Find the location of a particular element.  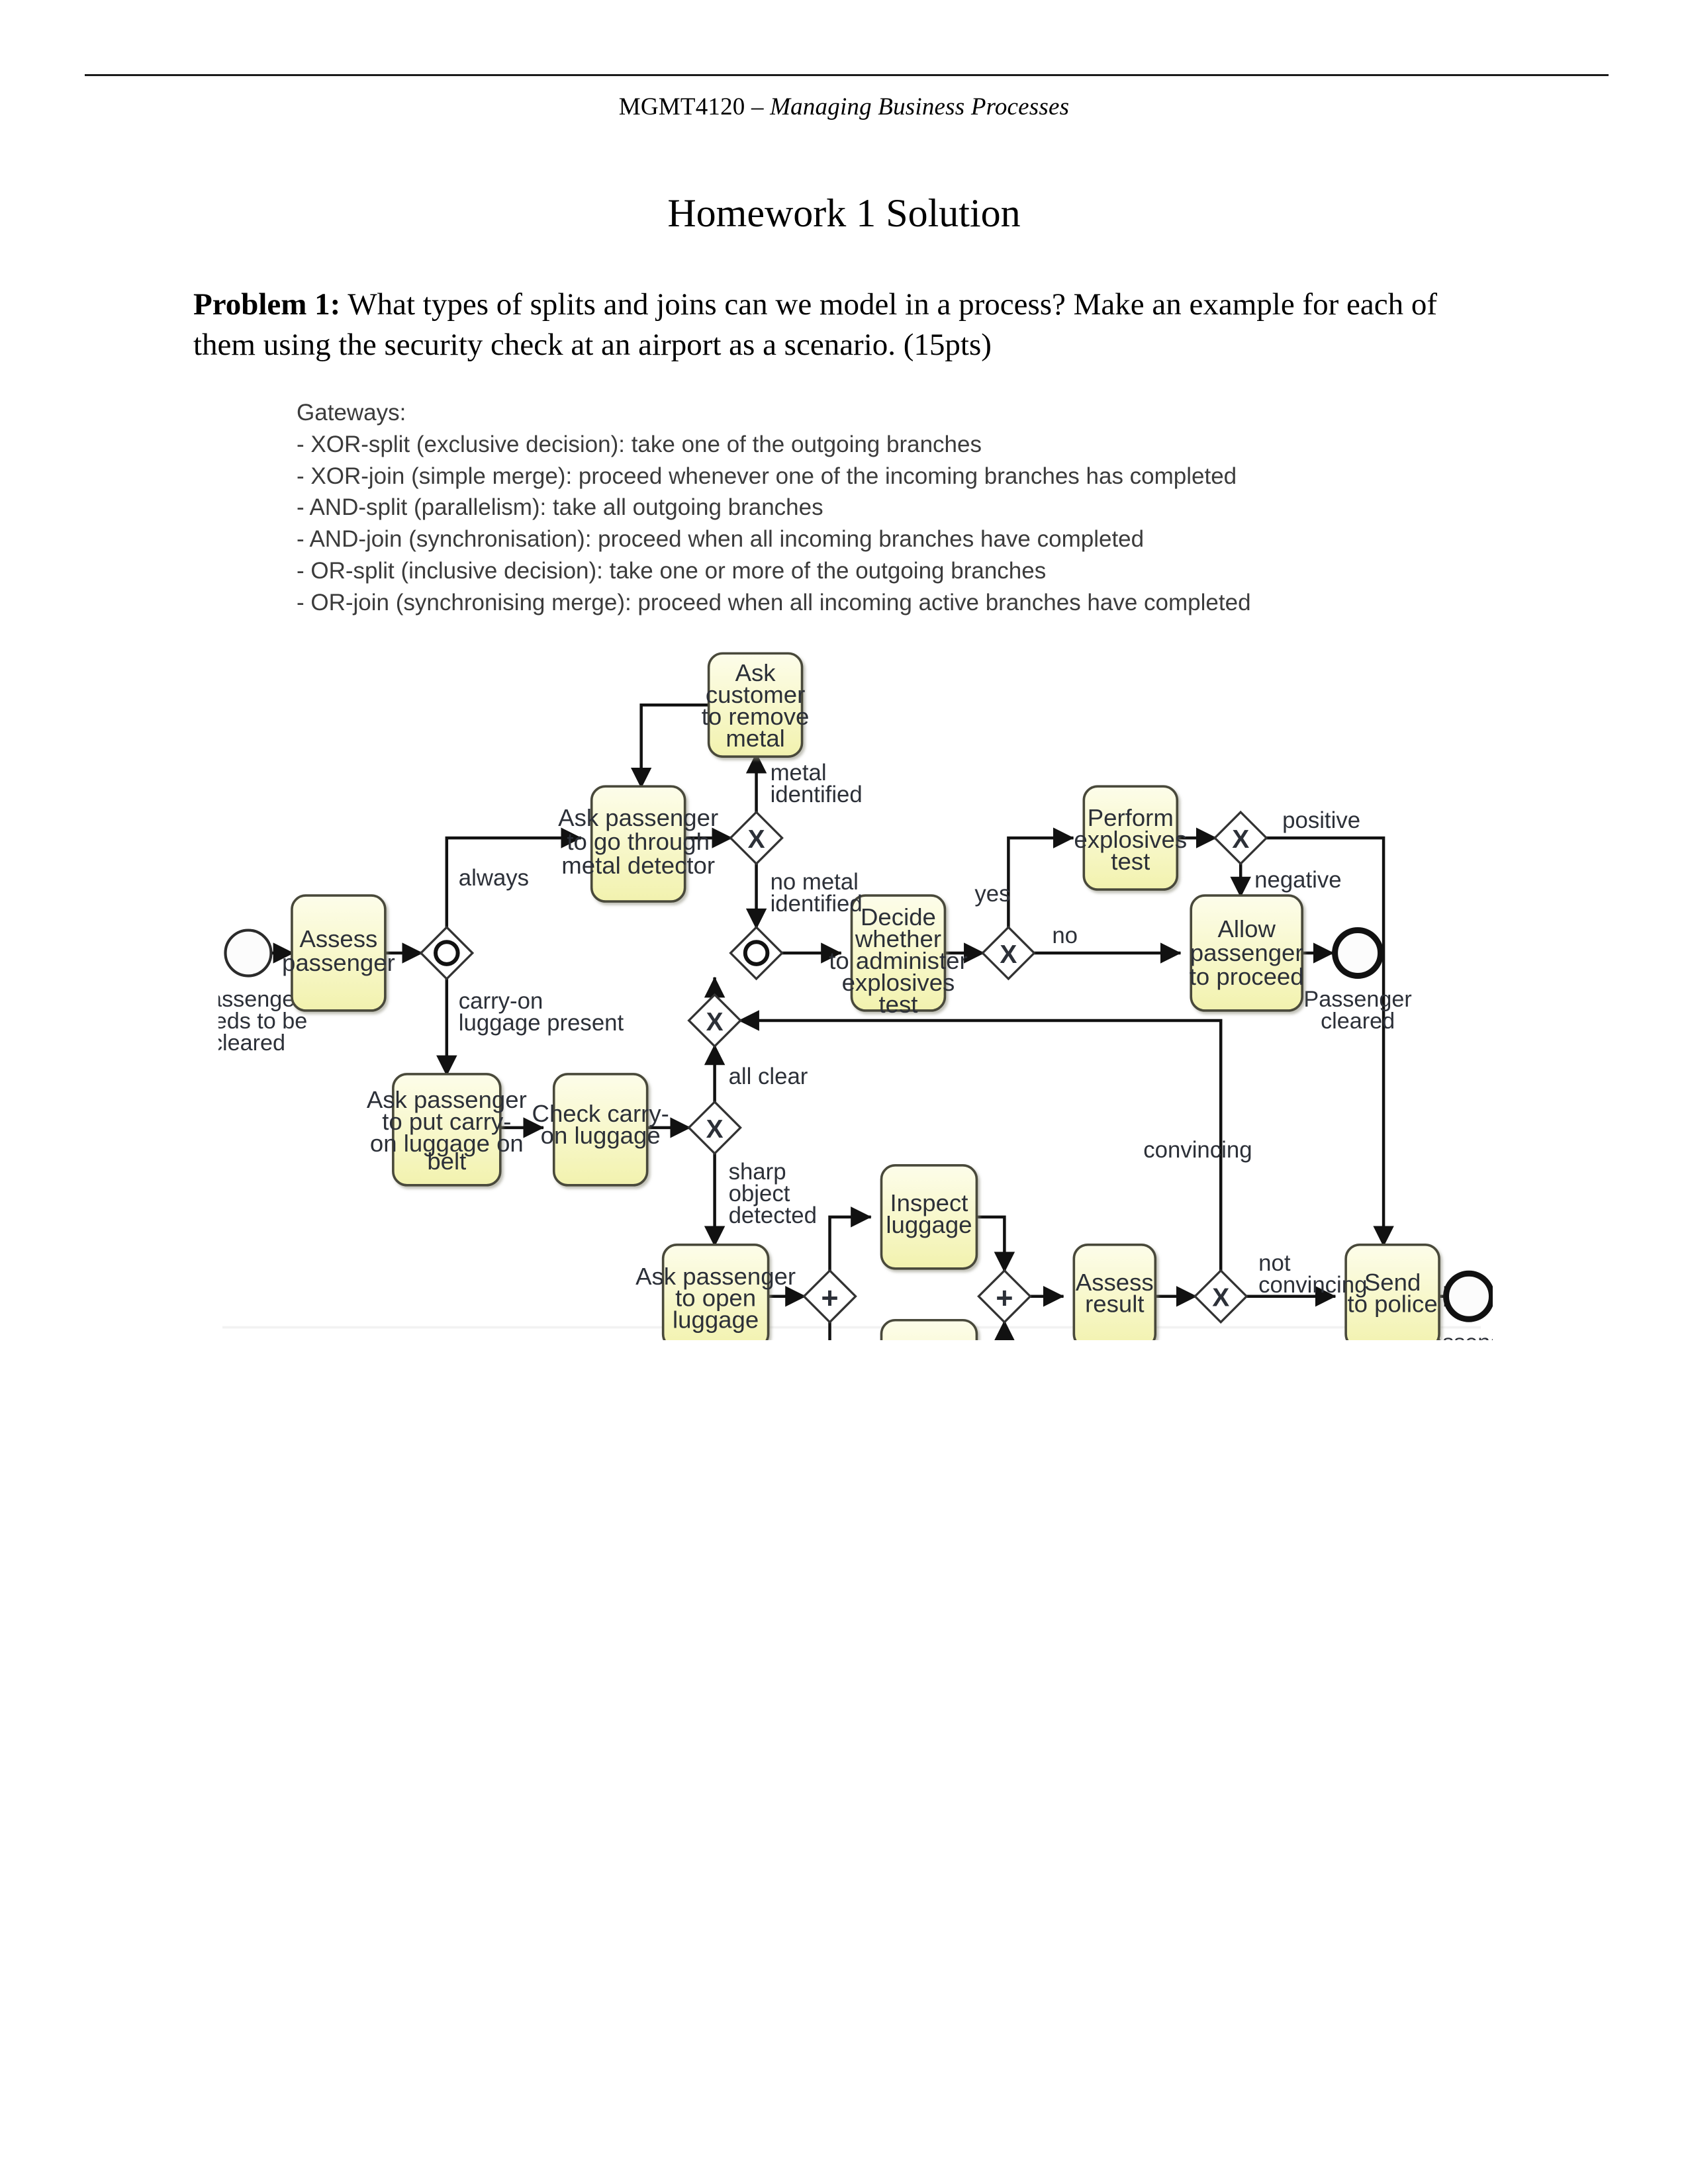

task-assess-result: Assess result is located at coordinates (1114, 1292).